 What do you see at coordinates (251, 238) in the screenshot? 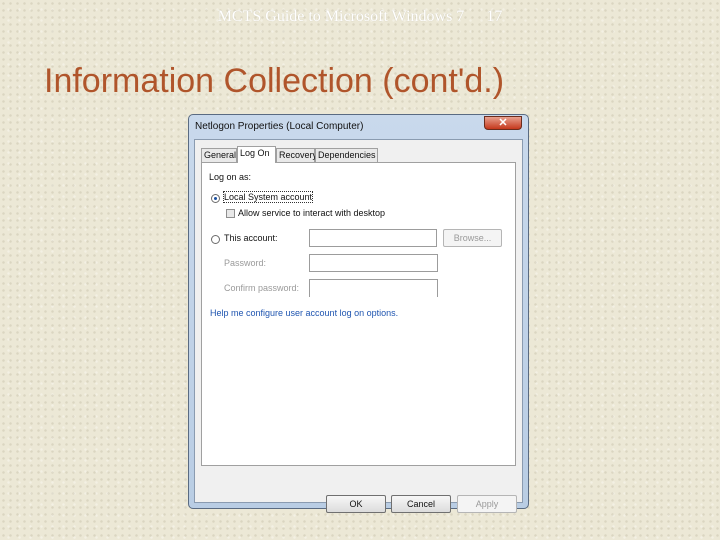
I see `this-account-label: This account:` at bounding box center [251, 238].